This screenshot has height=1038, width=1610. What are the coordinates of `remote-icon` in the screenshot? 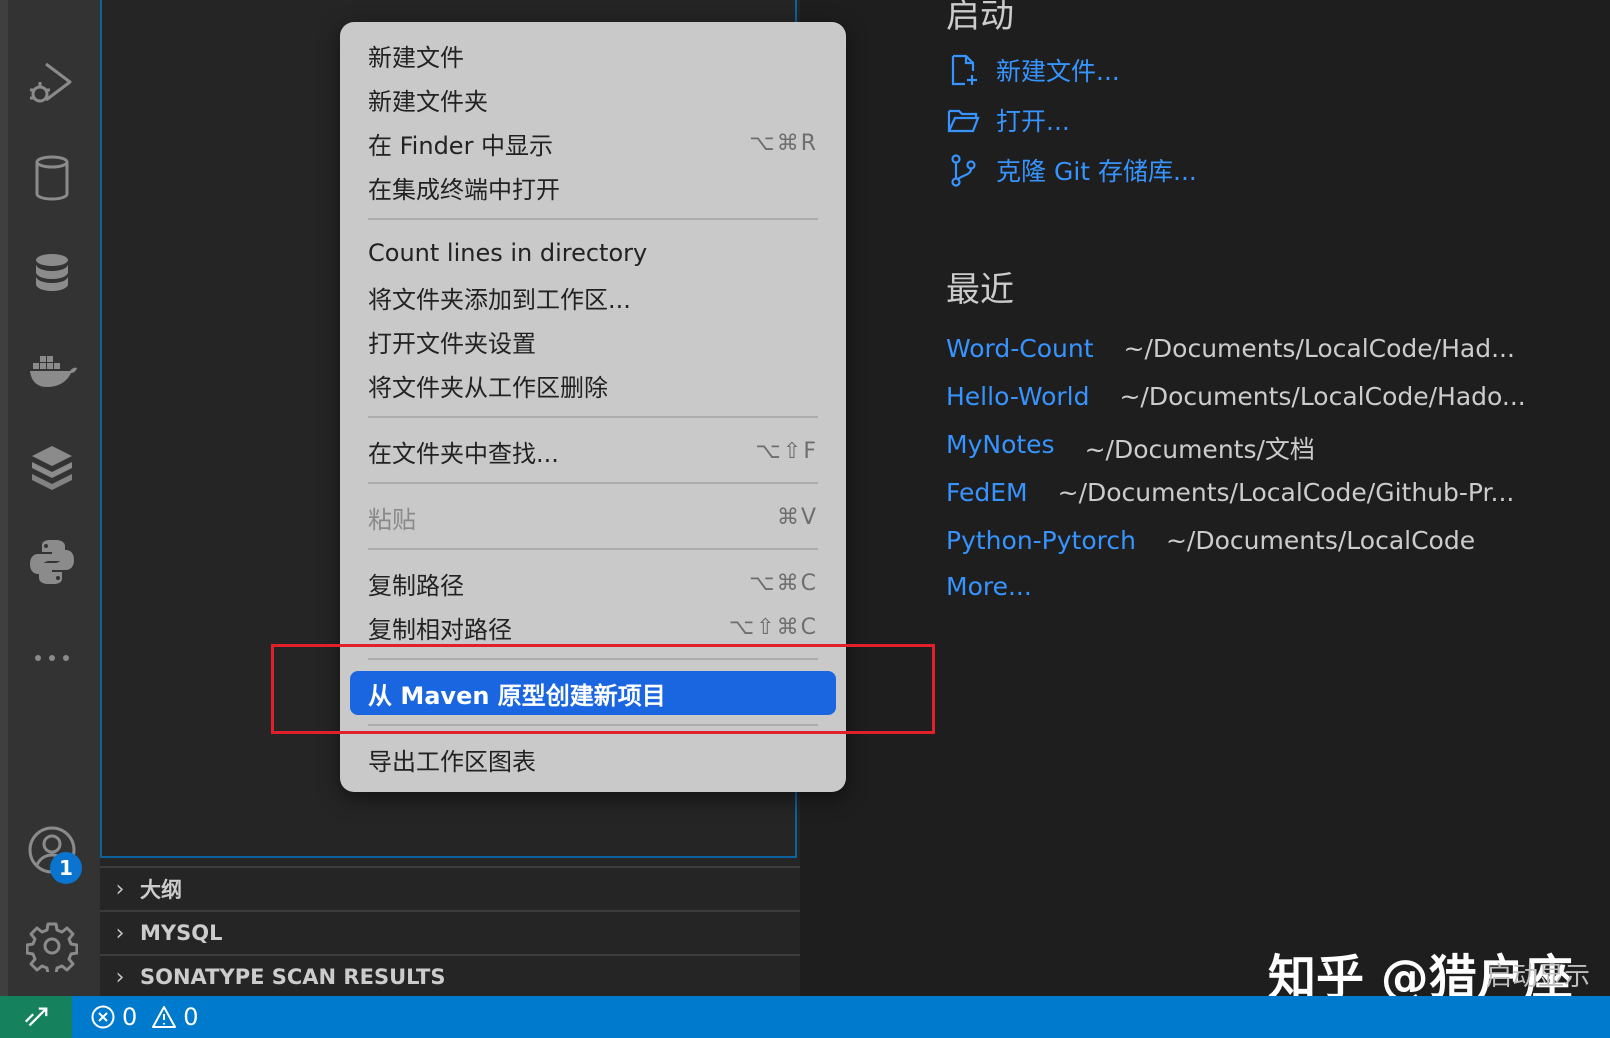 It's located at (36, 1017).